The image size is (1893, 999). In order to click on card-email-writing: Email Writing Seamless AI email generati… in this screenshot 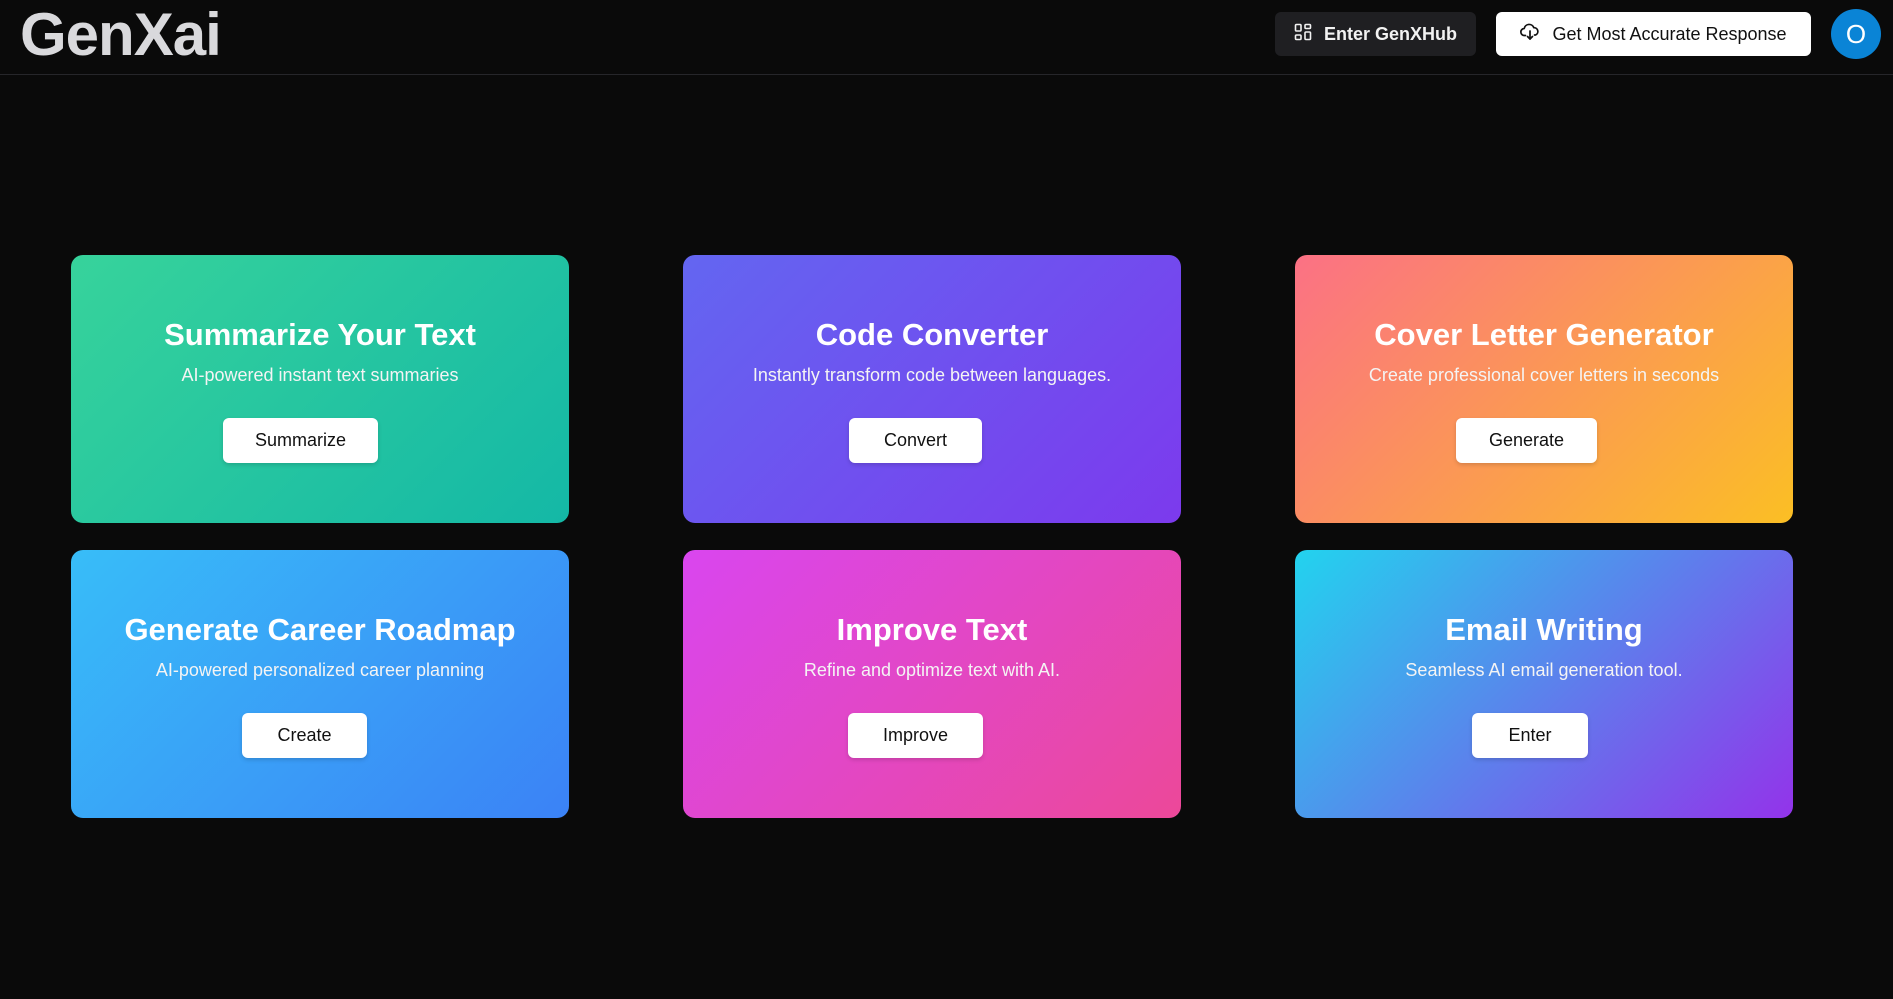, I will do `click(1544, 684)`.